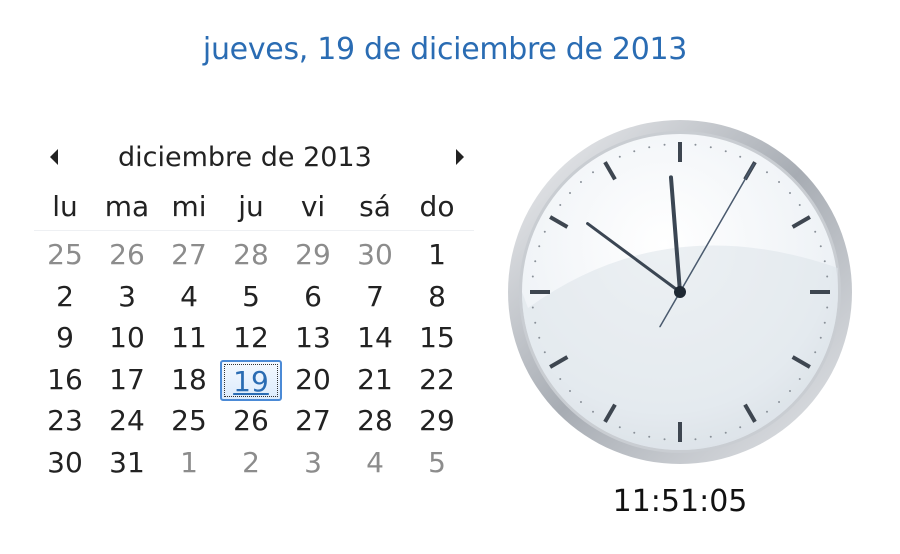 The width and height of the screenshot is (900, 554). What do you see at coordinates (189, 339) in the screenshot?
I see `calendar-day: 11` at bounding box center [189, 339].